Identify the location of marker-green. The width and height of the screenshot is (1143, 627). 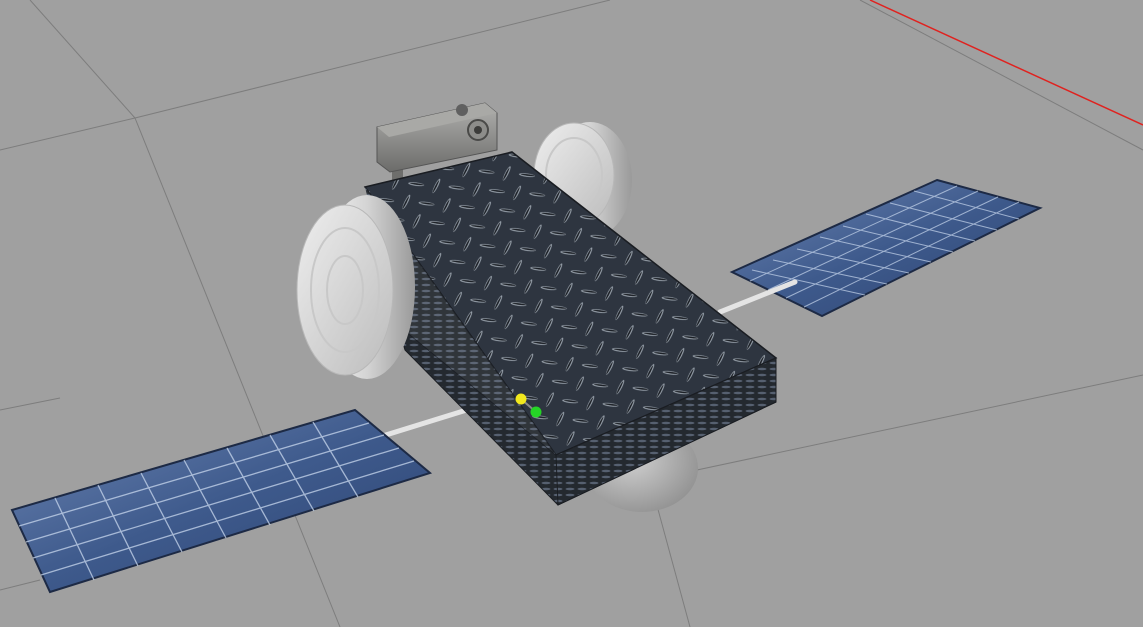
(536, 412).